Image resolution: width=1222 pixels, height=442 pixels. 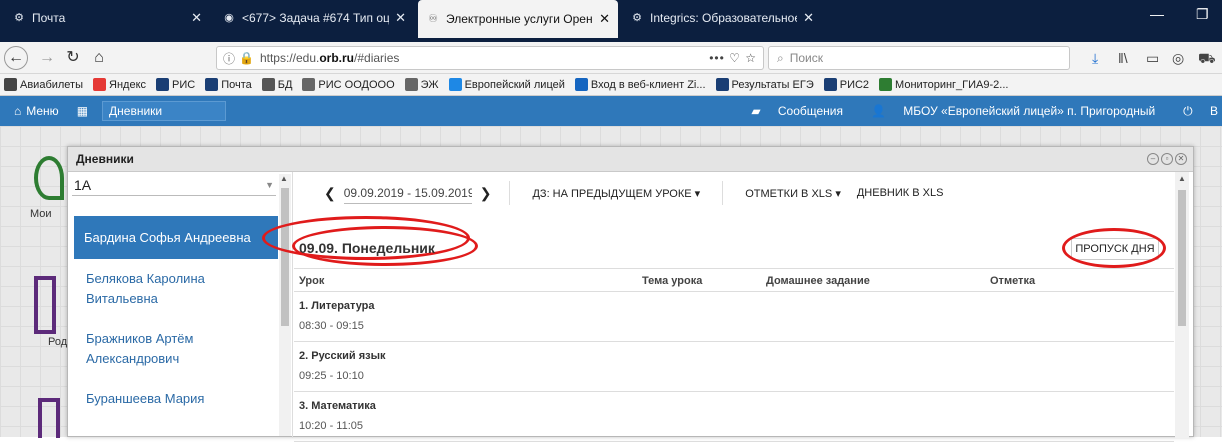 I want to click on diary-scrollbar: ▲, so click(x=1182, y=305).